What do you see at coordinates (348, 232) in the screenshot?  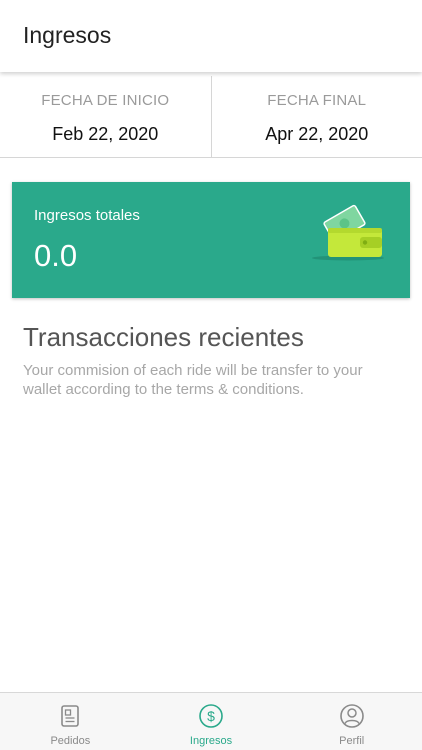 I see `wallet-icon` at bounding box center [348, 232].